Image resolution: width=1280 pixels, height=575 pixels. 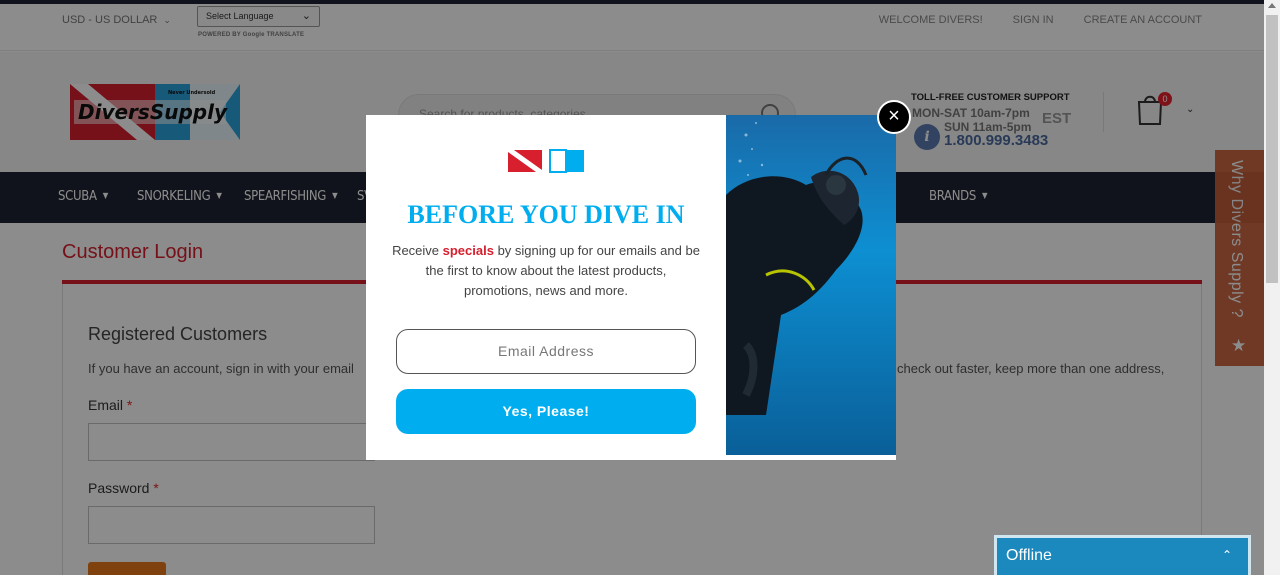 What do you see at coordinates (417, 250) in the screenshot?
I see `modal-text-before: Receive` at bounding box center [417, 250].